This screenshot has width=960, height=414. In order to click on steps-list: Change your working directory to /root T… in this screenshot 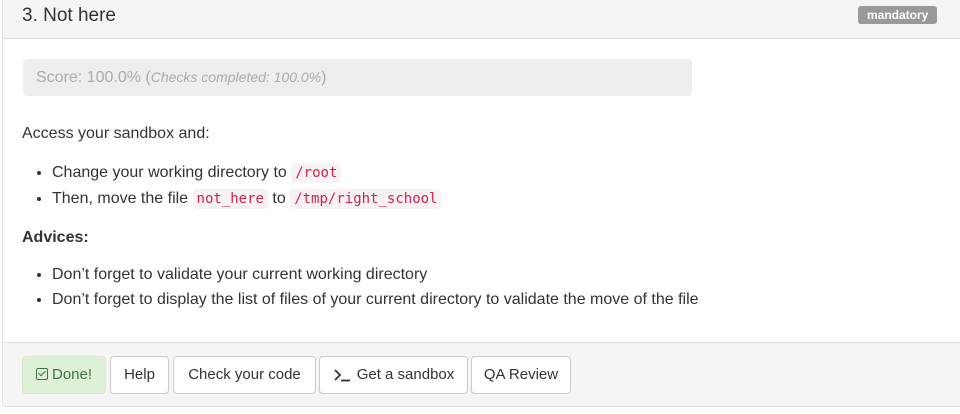, I will do `click(232, 186)`.